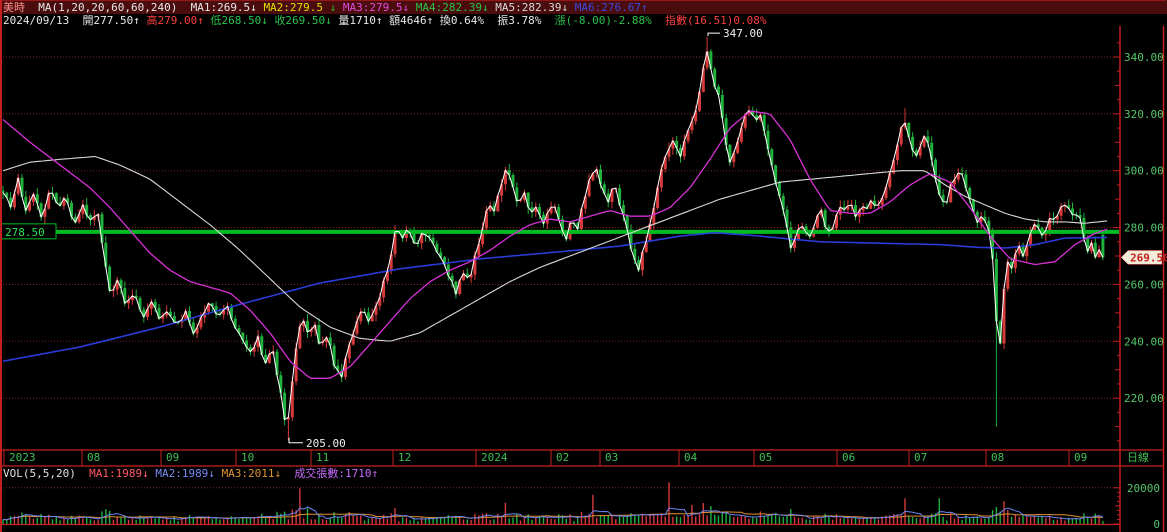  Describe the element at coordinates (247, 457) in the screenshot. I see `month-label: 10` at that location.